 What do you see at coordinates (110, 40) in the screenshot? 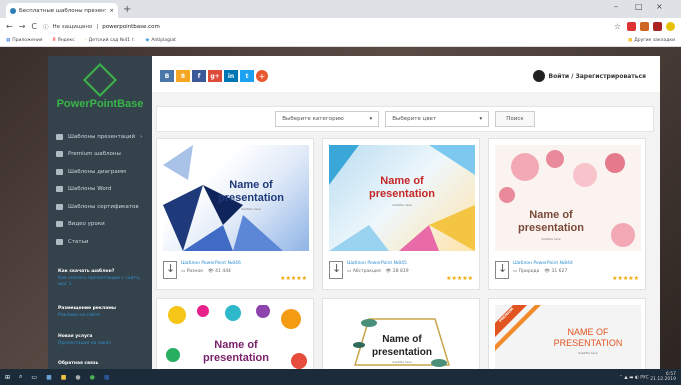
I see `bookmark-kindergarten: › Детский сад №41 г.` at bounding box center [110, 40].